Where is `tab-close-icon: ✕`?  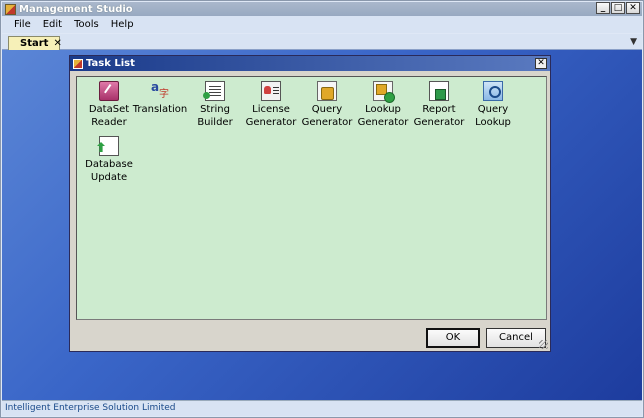 tab-close-icon: ✕ is located at coordinates (57, 43).